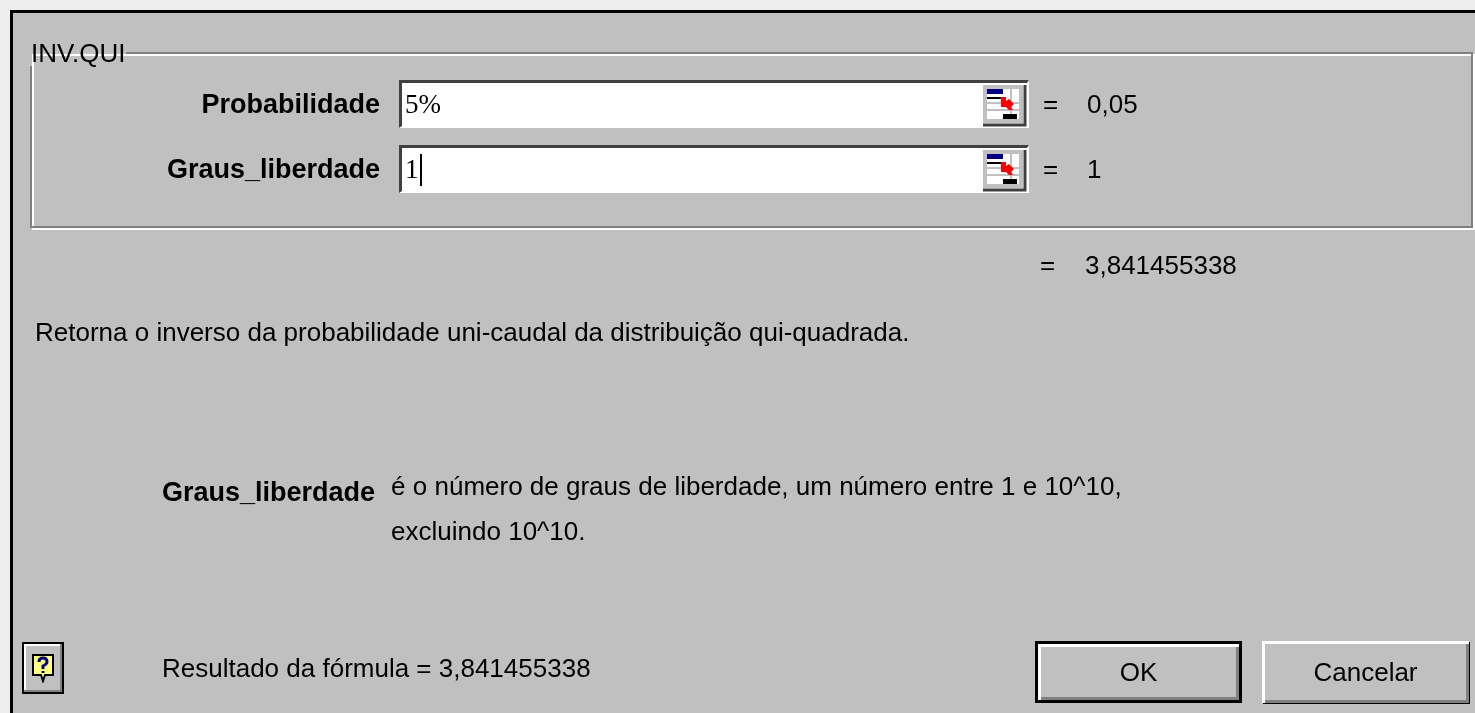  Describe the element at coordinates (376, 668) in the screenshot. I see `formula-result: Resultado da fórmula = 3,841455338` at that location.